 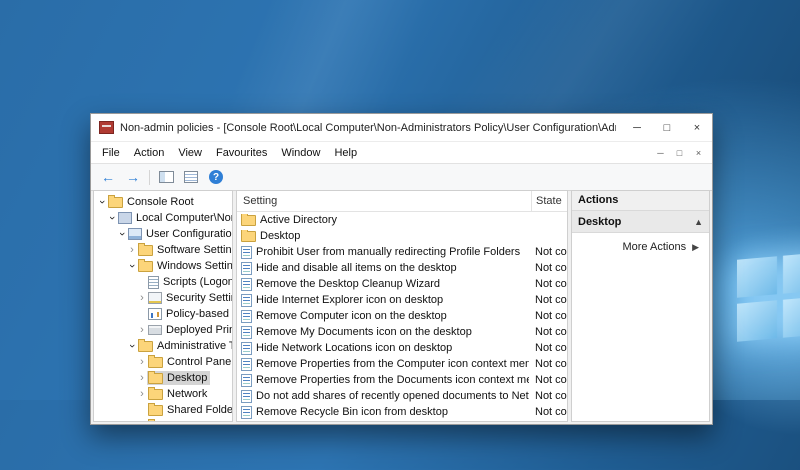 I want to click on menu-view: View, so click(x=190, y=153).